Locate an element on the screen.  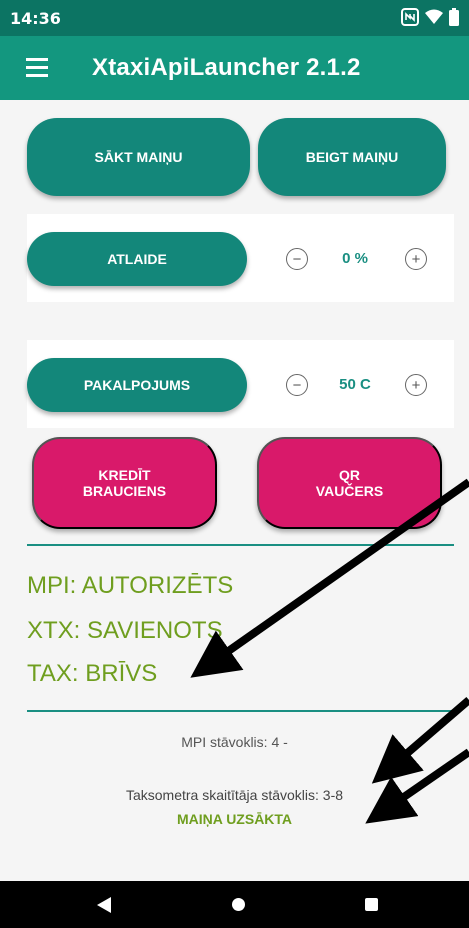
service-card: PAKALPOJUMS − 50 C + is located at coordinates (240, 384).